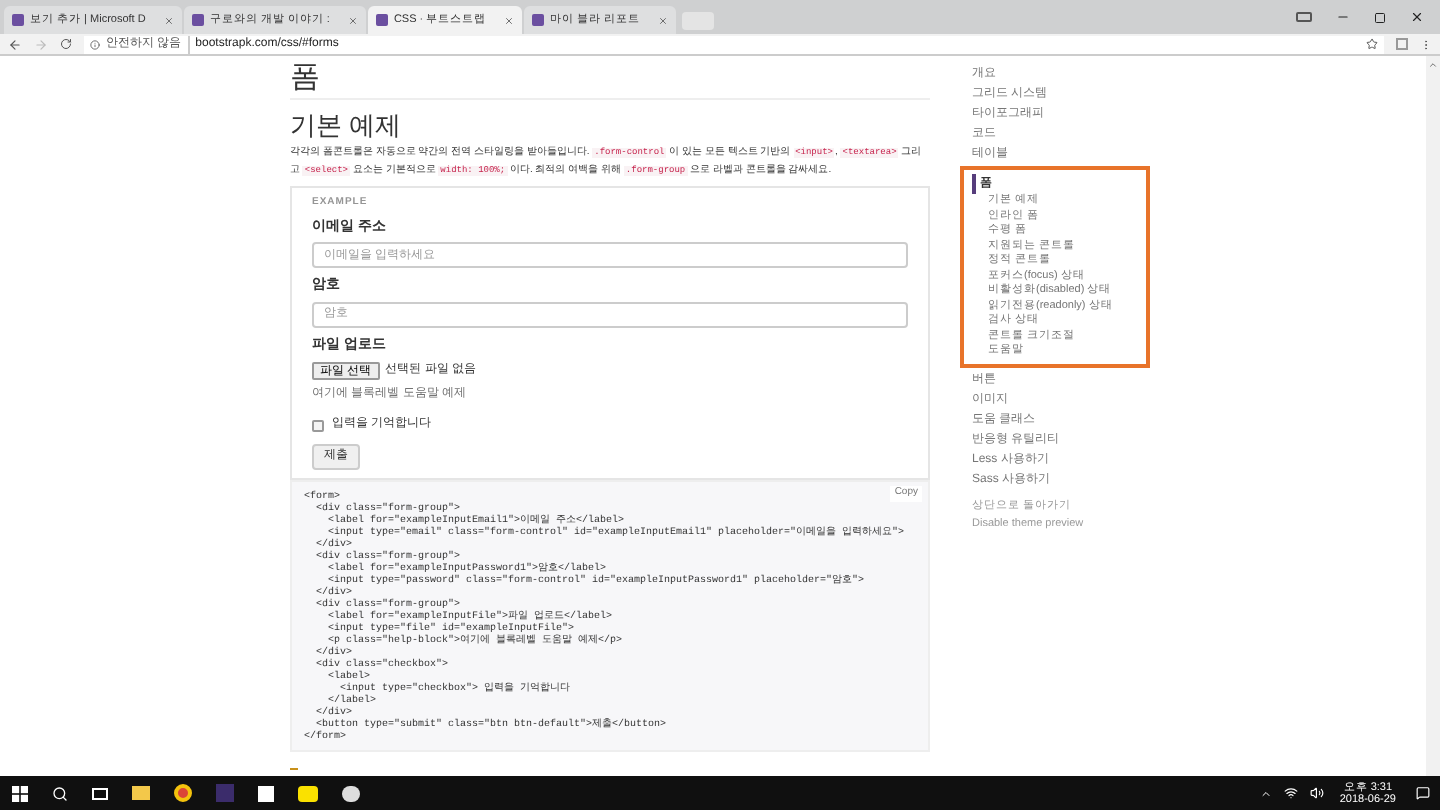 The height and width of the screenshot is (810, 1440). Describe the element at coordinates (1380, 17) in the screenshot. I see `maximize-icon` at that location.